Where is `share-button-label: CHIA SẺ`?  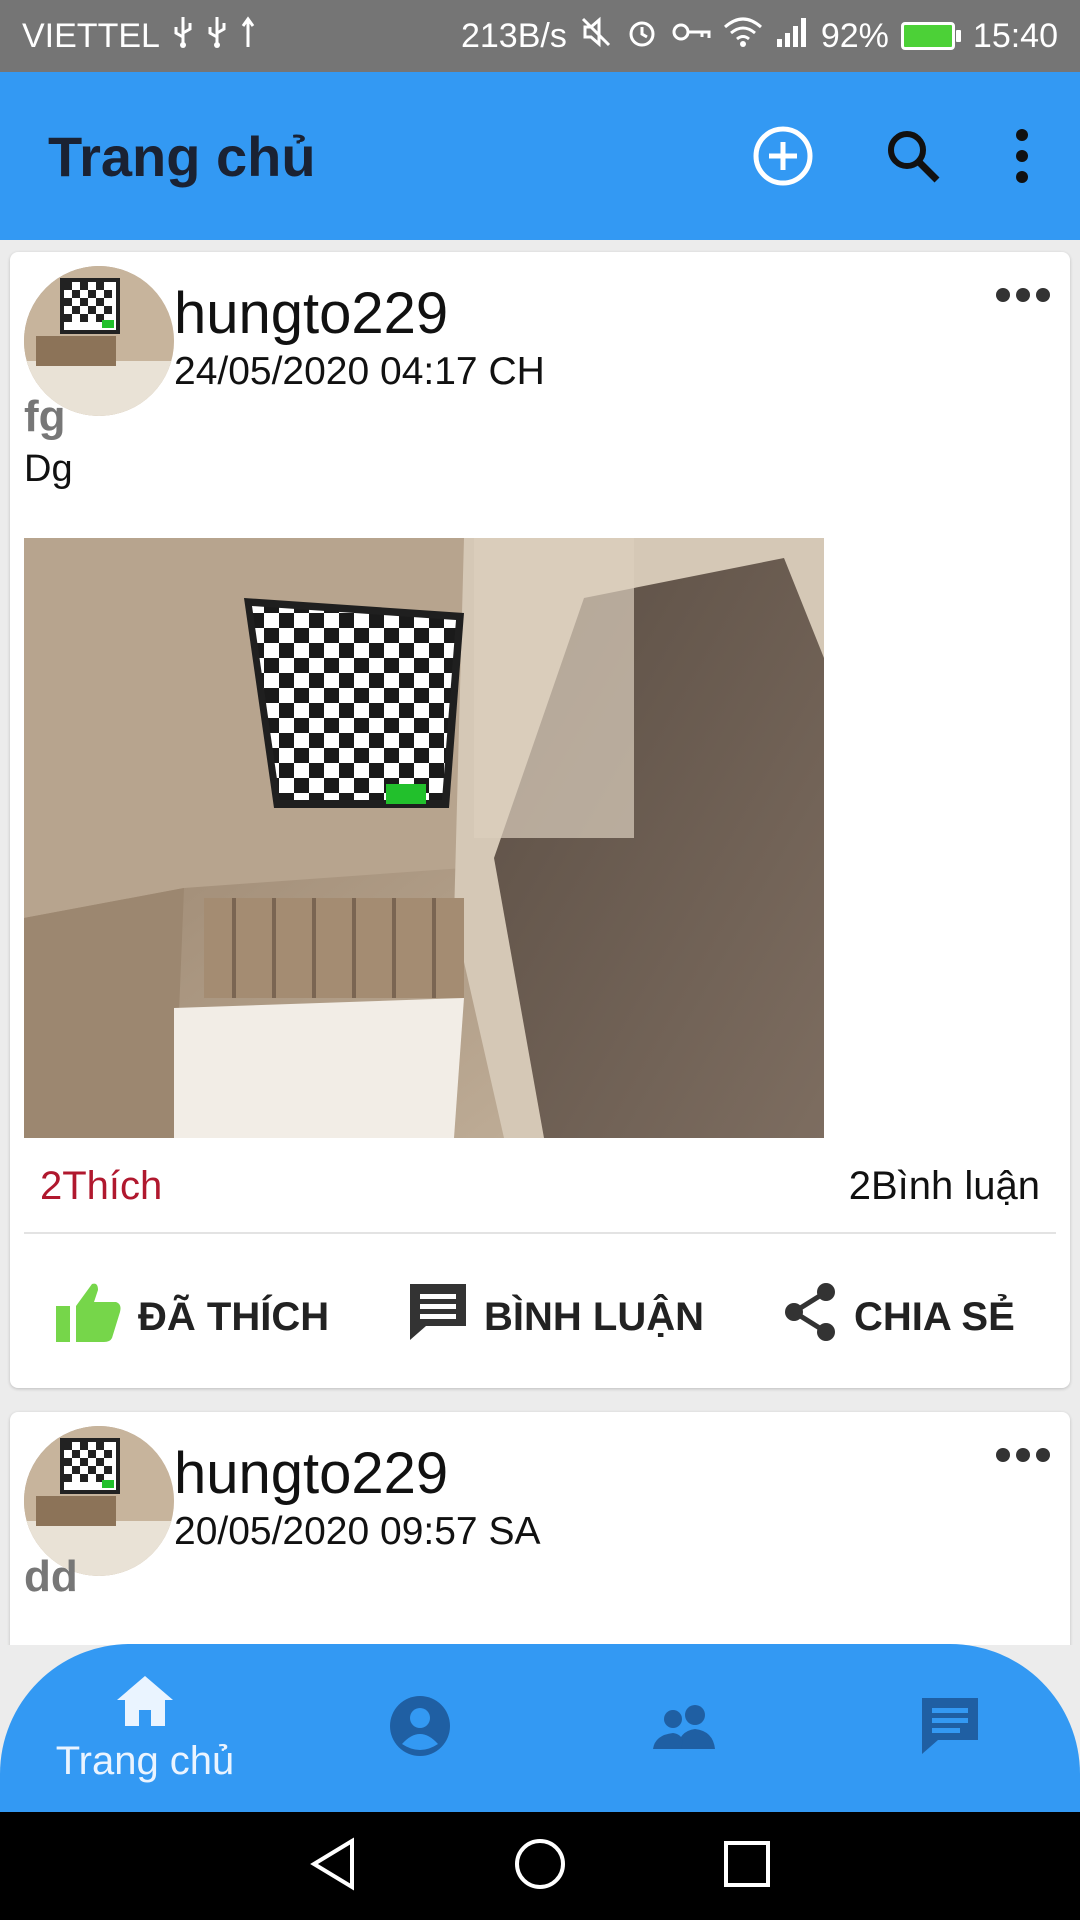 share-button-label: CHIA SẺ is located at coordinates (934, 1316).